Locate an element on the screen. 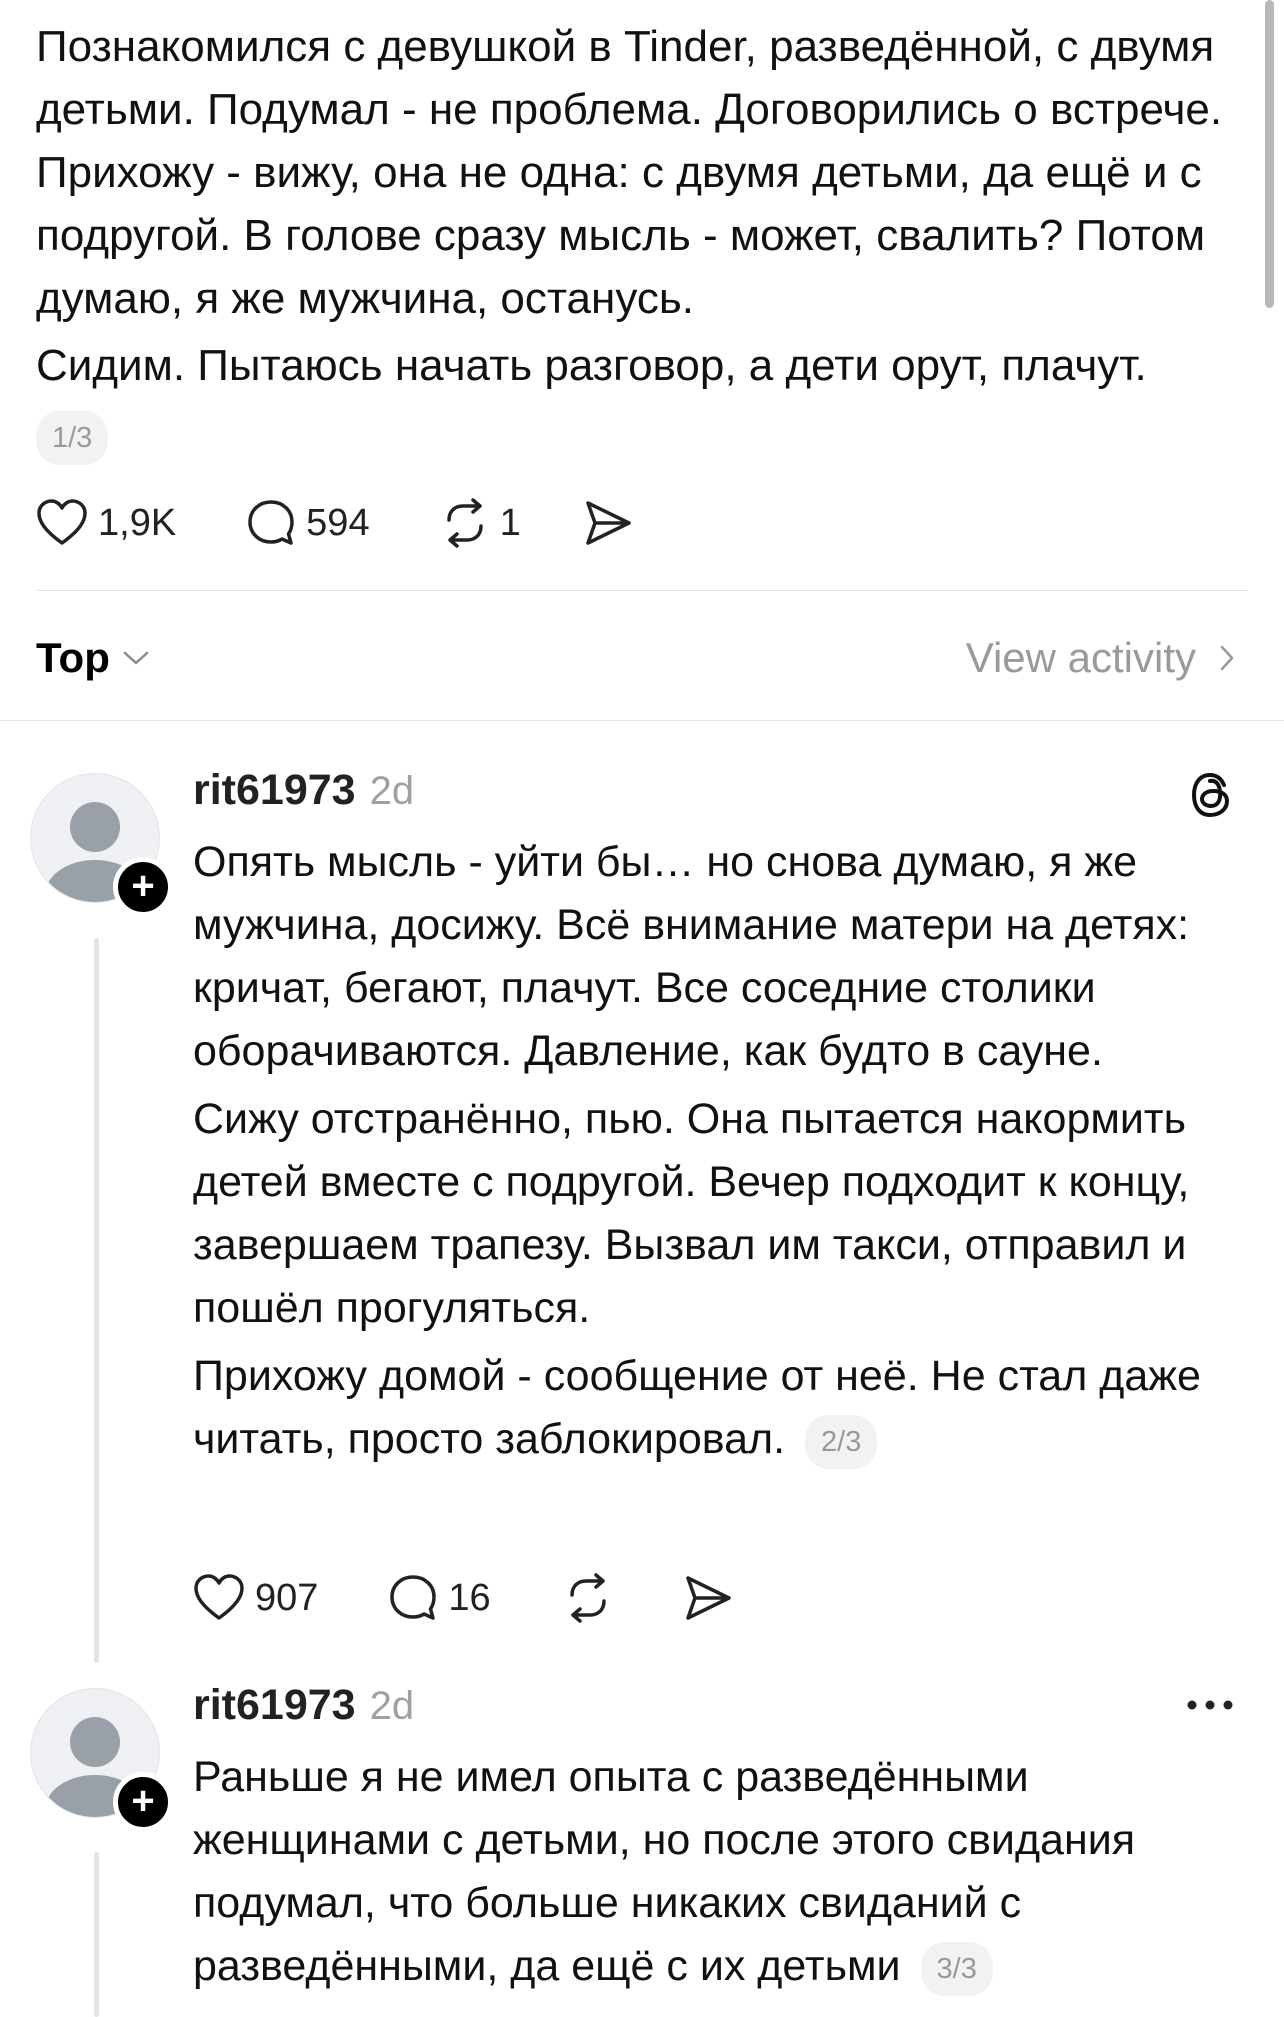 This screenshot has height=2017, width=1284. reply-actions: 907 16 is located at coordinates (463, 1598).